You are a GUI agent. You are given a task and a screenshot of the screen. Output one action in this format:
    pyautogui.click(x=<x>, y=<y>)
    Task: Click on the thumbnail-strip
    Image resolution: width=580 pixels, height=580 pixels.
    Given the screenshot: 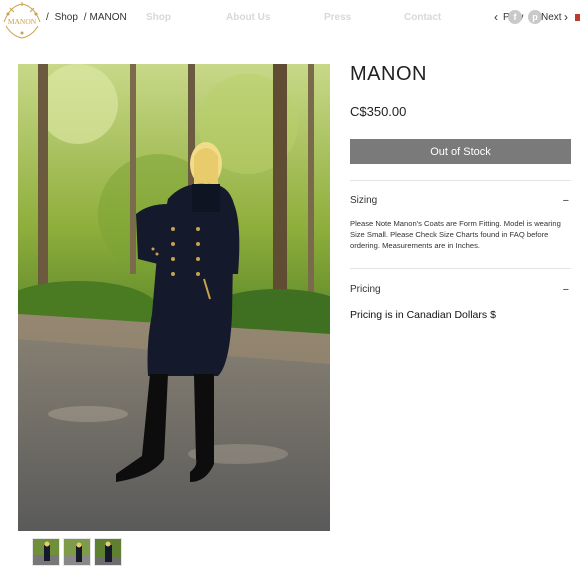 What is the action you would take?
    pyautogui.click(x=77, y=552)
    